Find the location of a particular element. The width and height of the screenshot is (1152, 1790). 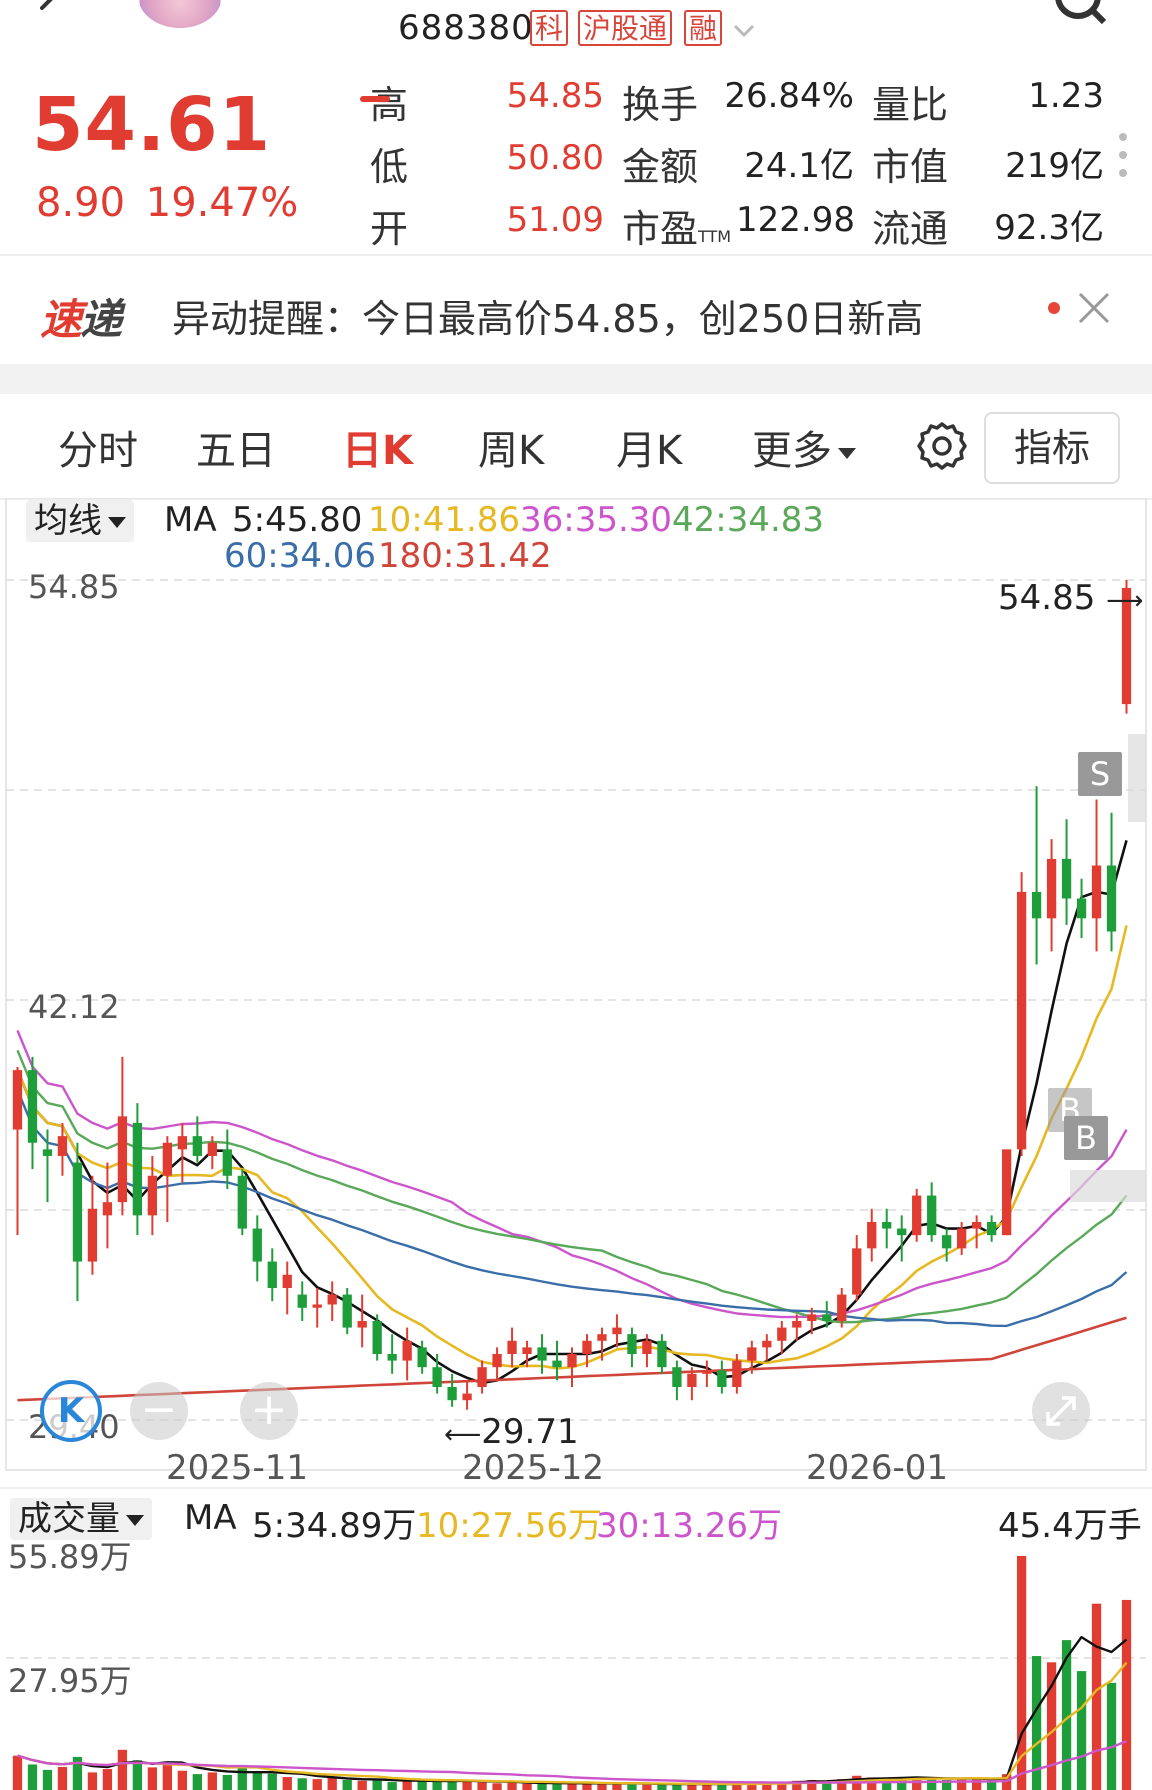

back-arrow-icon is located at coordinates (50, 15).